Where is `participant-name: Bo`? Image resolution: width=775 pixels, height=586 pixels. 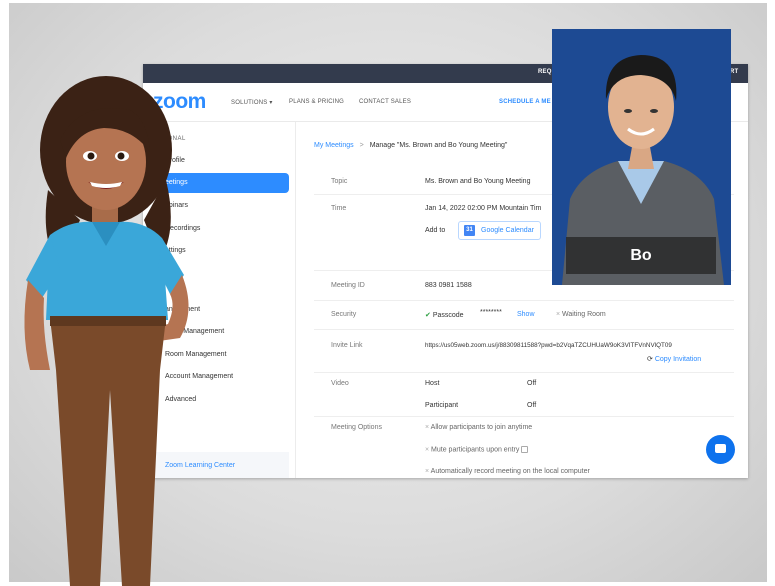 participant-name: Bo is located at coordinates (641, 255).